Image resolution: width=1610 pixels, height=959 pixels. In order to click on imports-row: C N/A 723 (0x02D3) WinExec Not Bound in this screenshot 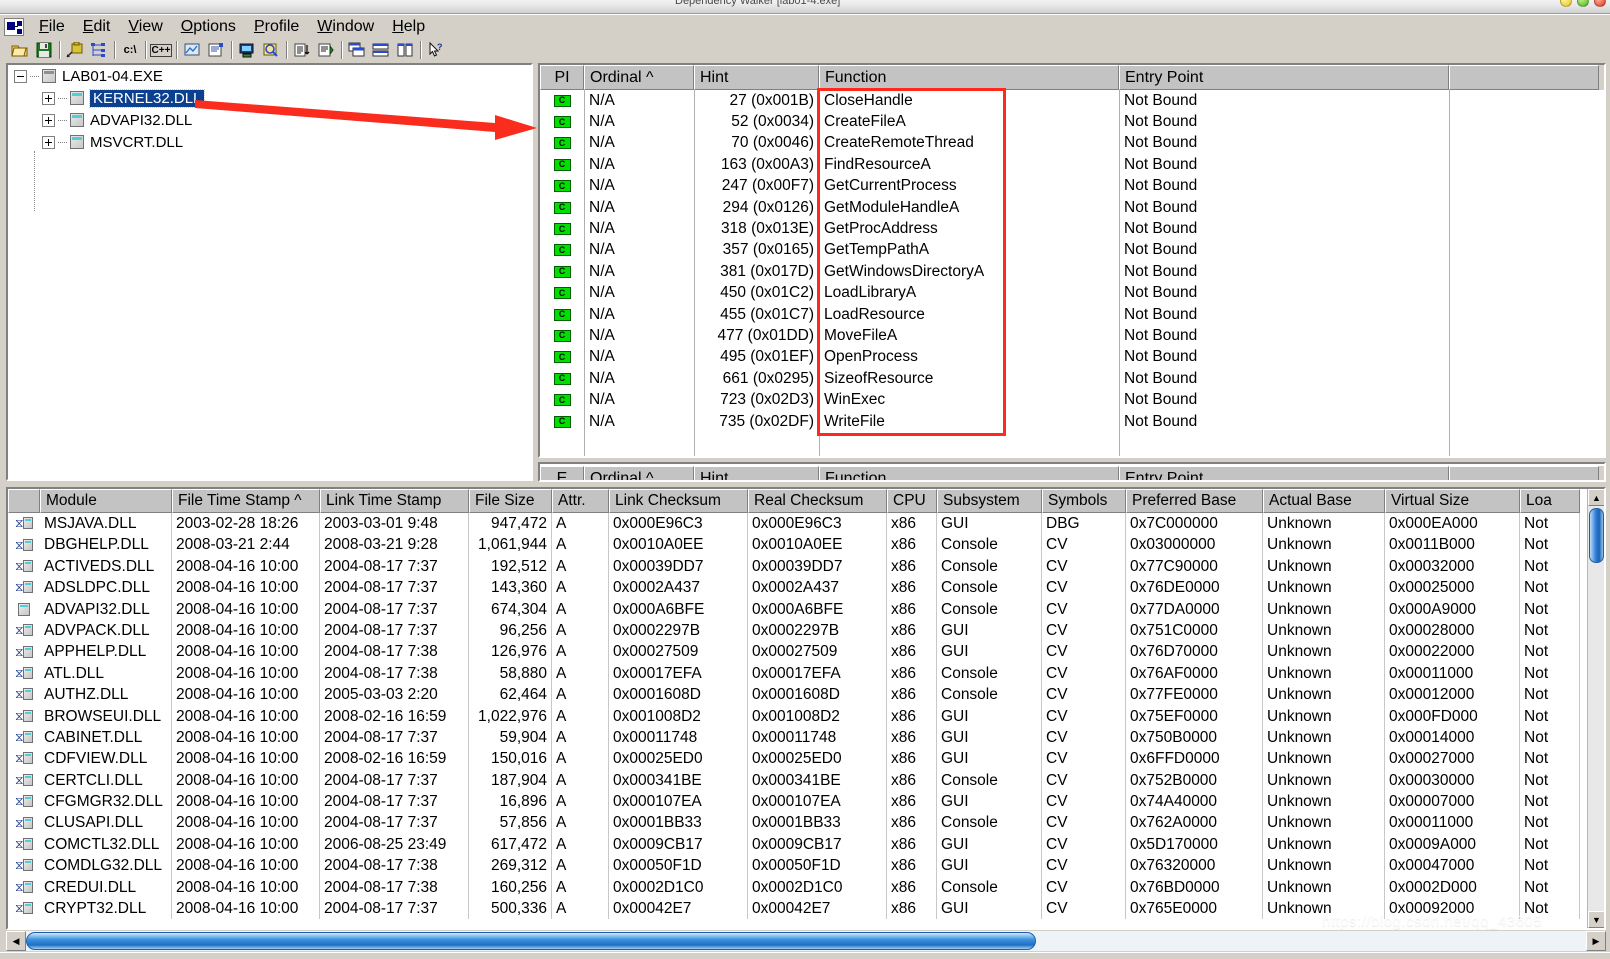, I will do `click(1072, 399)`.